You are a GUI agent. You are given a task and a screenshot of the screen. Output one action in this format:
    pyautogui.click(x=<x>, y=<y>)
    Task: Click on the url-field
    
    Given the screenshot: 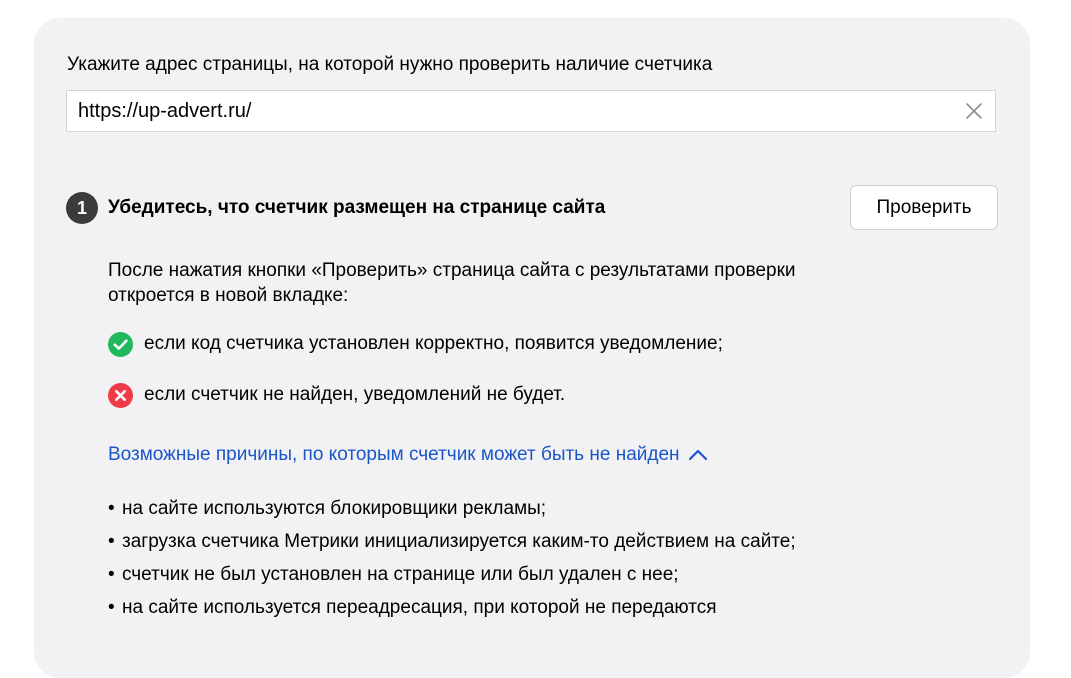 What is the action you would take?
    pyautogui.click(x=531, y=111)
    